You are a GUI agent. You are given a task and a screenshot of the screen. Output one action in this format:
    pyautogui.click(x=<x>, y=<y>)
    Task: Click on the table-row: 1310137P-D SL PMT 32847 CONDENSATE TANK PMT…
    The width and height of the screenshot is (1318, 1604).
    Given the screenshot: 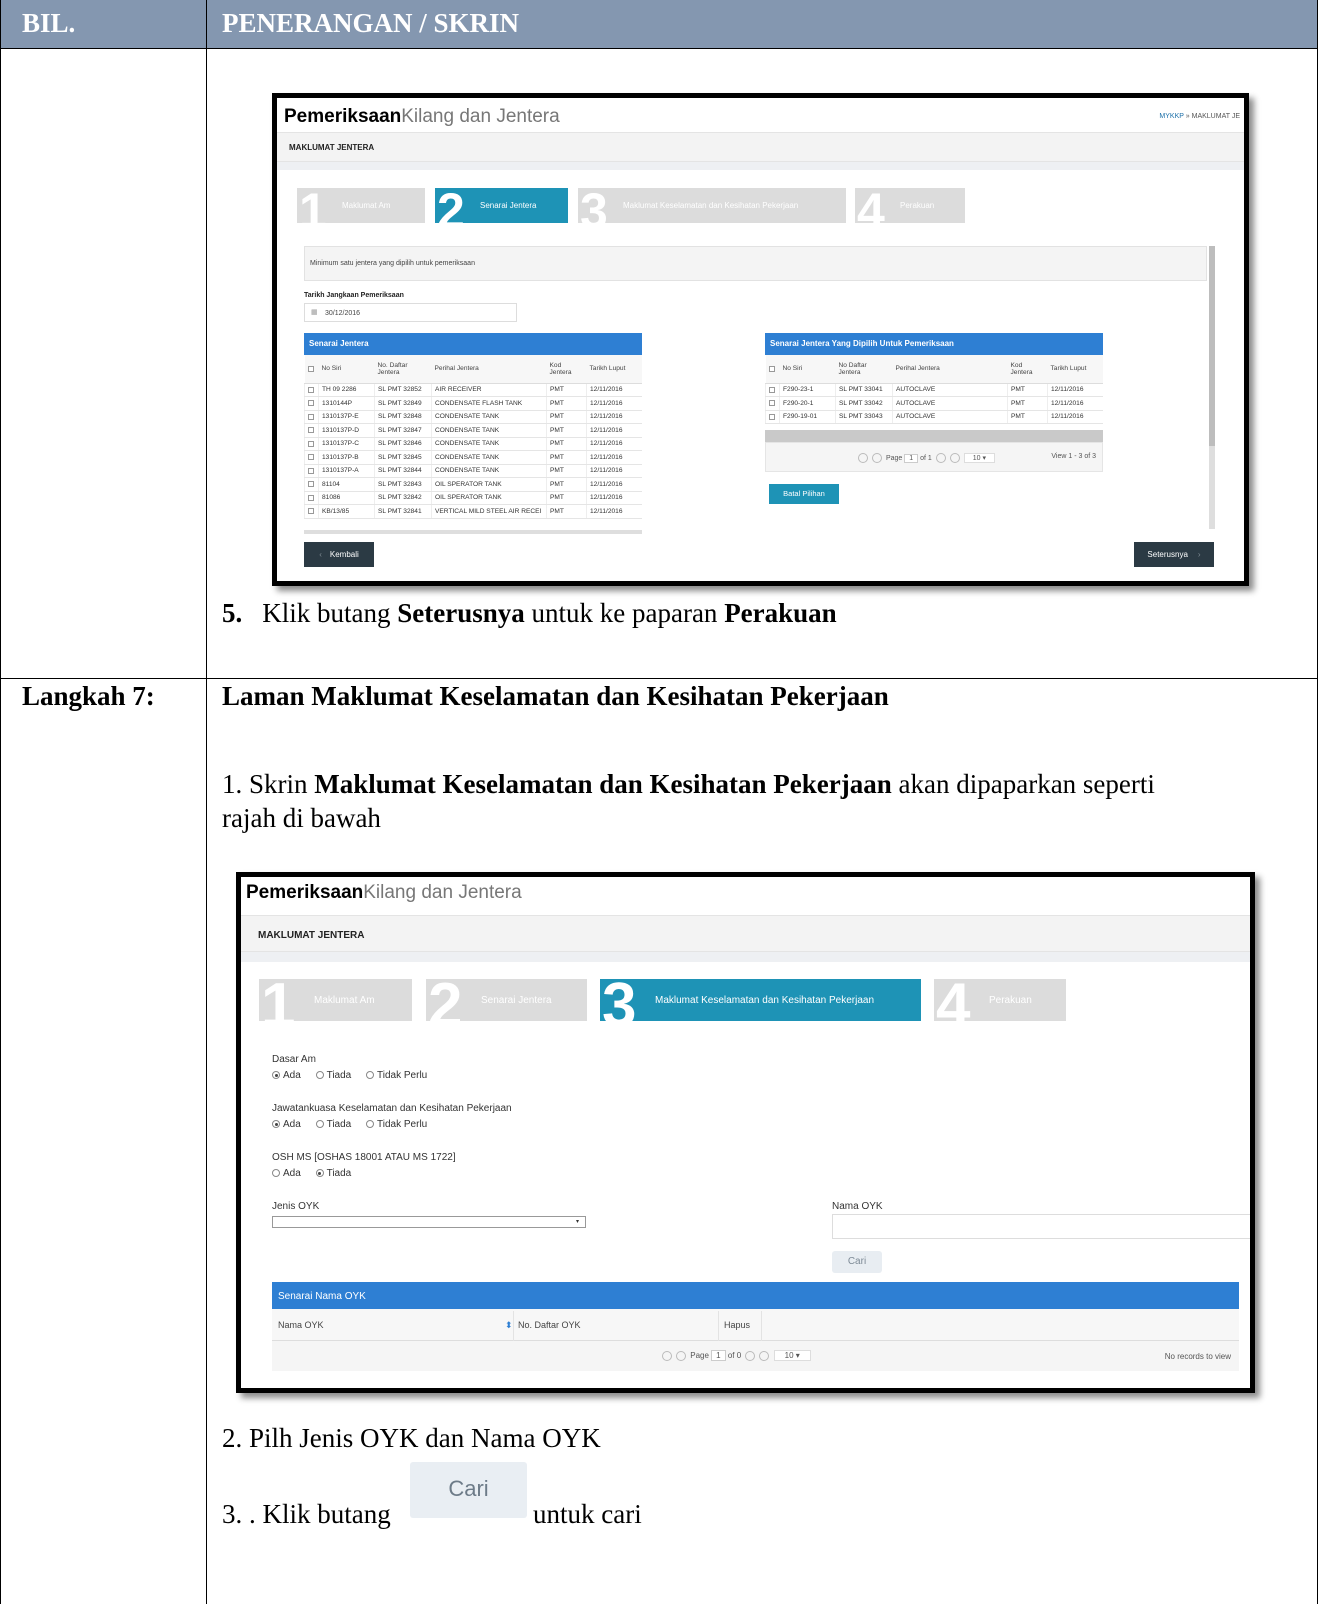 What is the action you would take?
    pyautogui.click(x=473, y=430)
    